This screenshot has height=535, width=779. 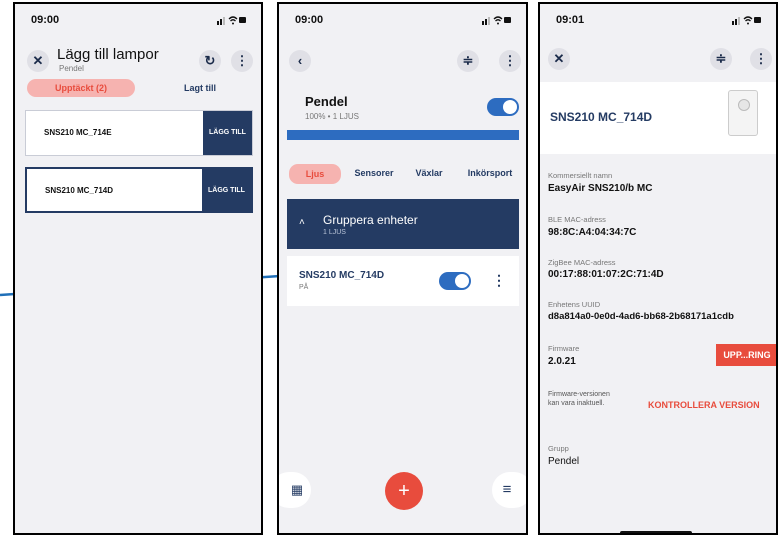 I want to click on page-subtitle: Pendel, so click(x=71, y=68).